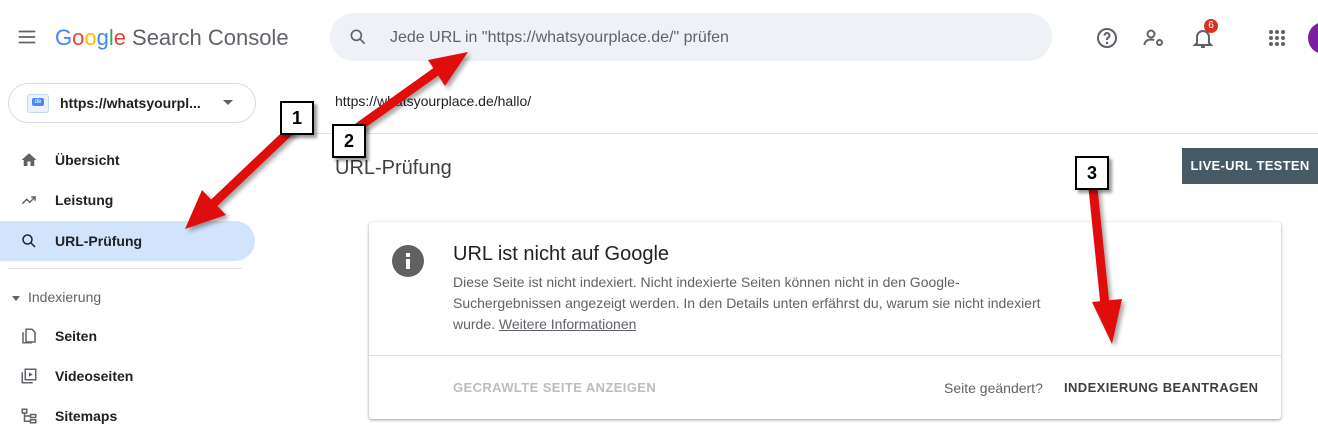 The height and width of the screenshot is (436, 1318). Describe the element at coordinates (210, 37) in the screenshot. I see `product-name: Search Console` at that location.